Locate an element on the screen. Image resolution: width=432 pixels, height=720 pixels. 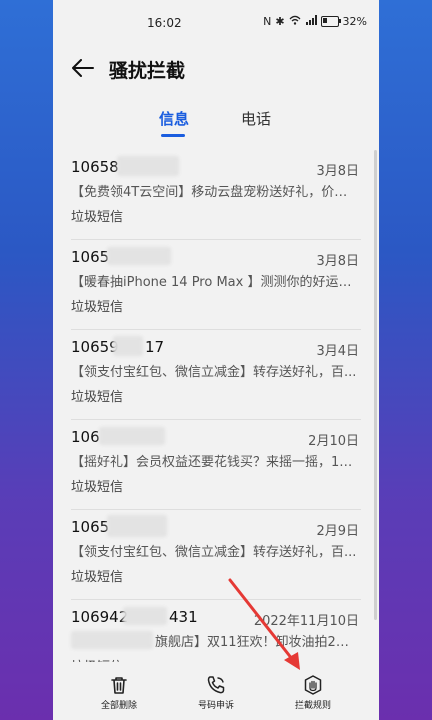
appeal-label: 号码申诉 is located at coordinates (215, 706).